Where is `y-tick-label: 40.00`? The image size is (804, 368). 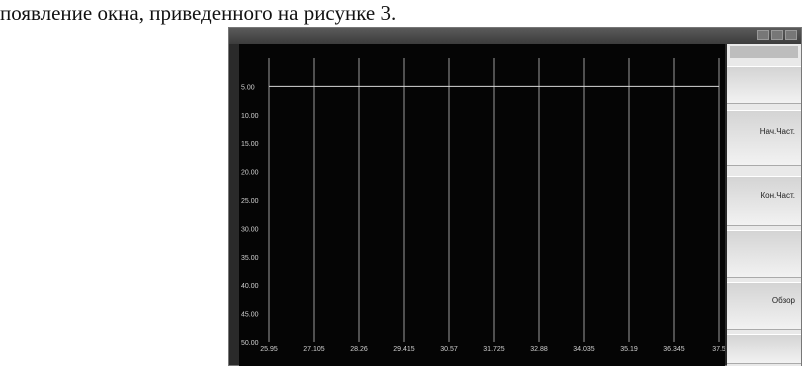 y-tick-label: 40.00 is located at coordinates (250, 286).